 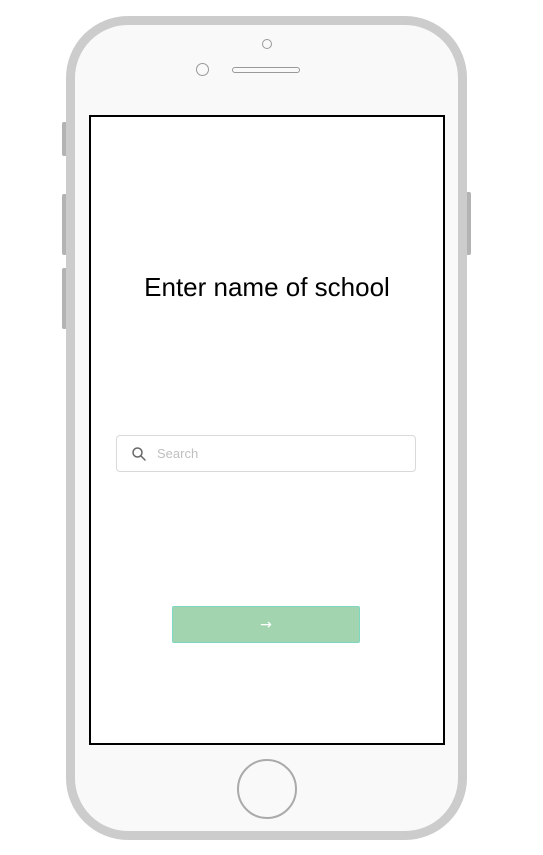 I want to click on search-icon, so click(x=139, y=454).